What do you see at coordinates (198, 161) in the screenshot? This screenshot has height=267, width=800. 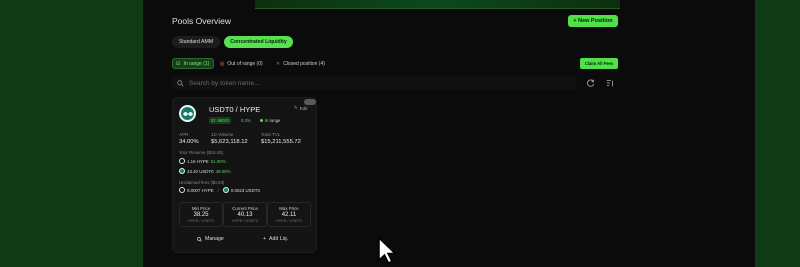 I see `reserve-hype-amount: 1.16 HYPE` at bounding box center [198, 161].